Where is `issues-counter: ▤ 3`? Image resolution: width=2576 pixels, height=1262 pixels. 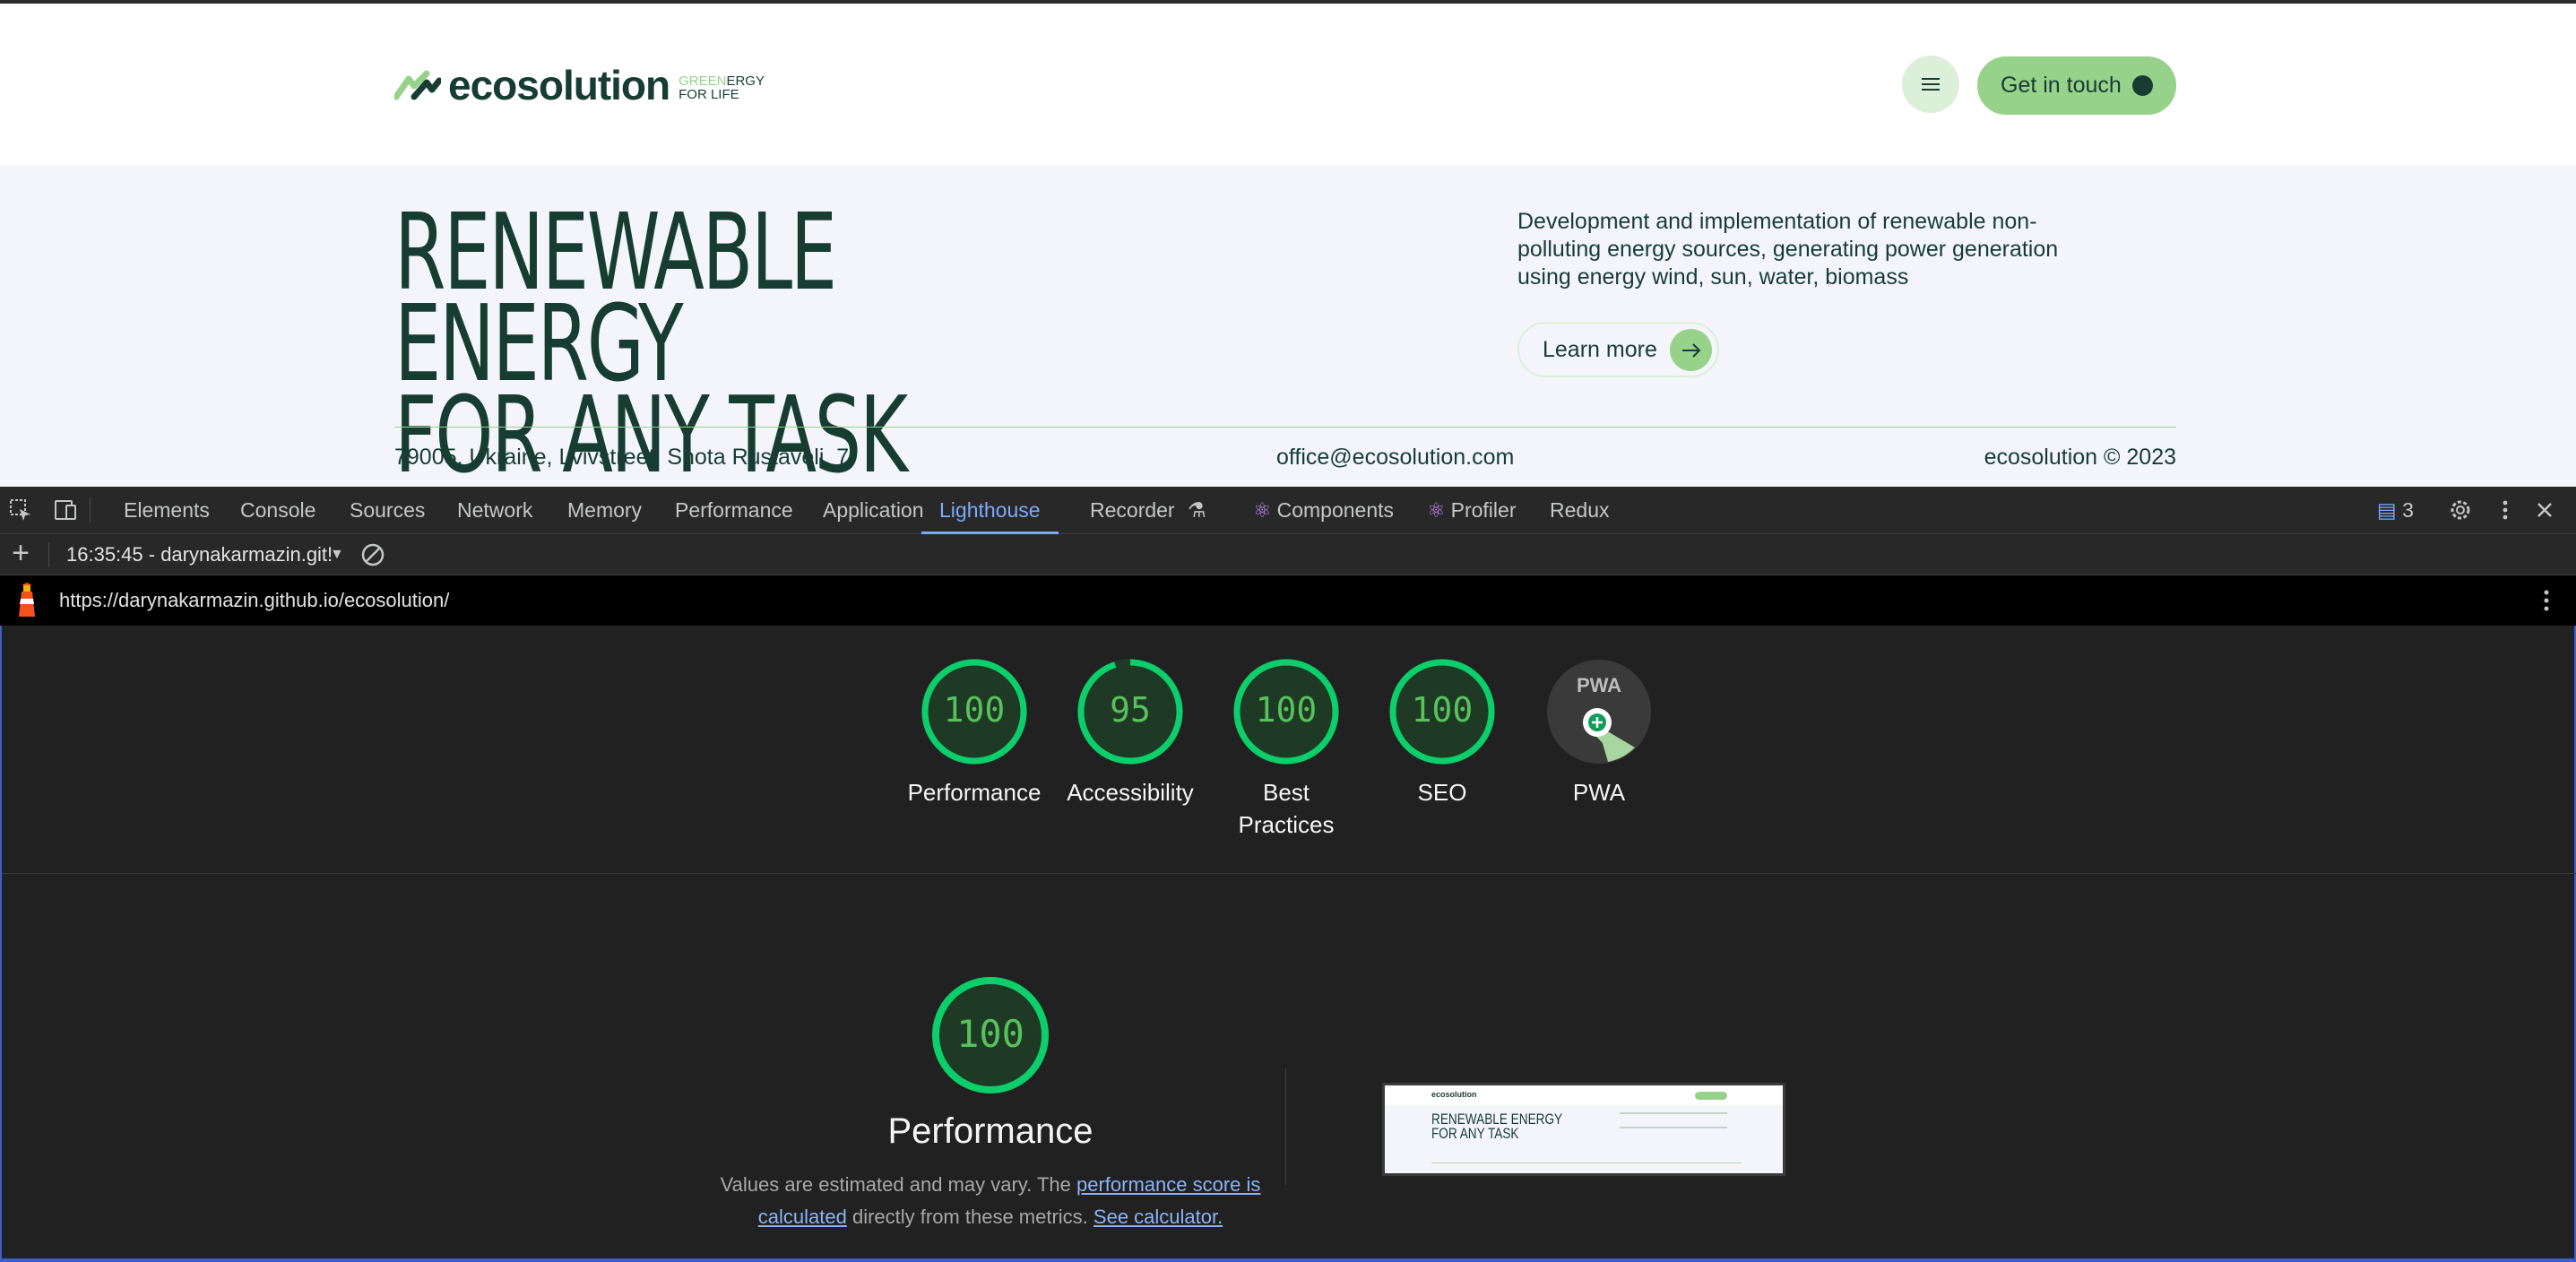
issues-counter: ▤ 3 is located at coordinates (2395, 511).